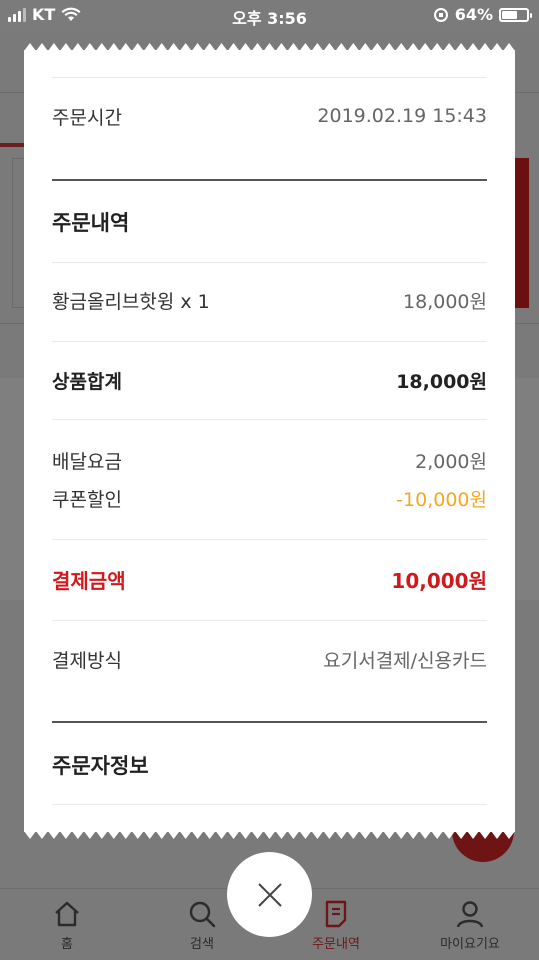 The width and height of the screenshot is (539, 960). Describe the element at coordinates (515, 14) in the screenshot. I see `battery-icon` at that location.